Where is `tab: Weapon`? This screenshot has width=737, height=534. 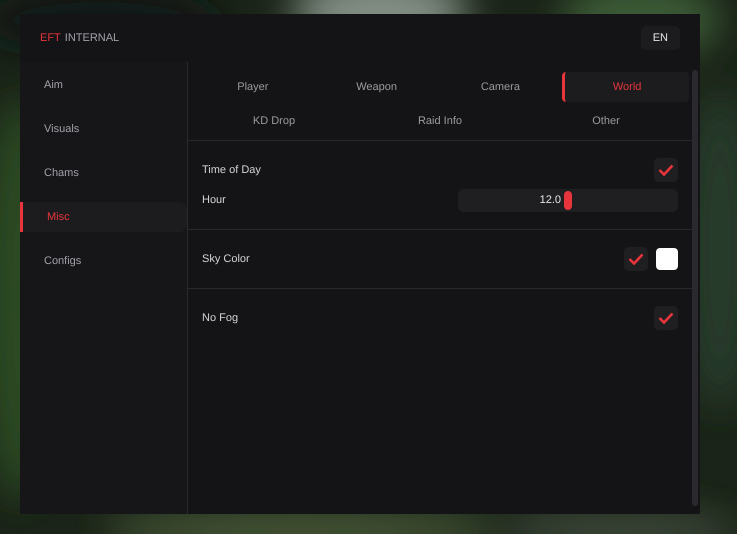 tab: Weapon is located at coordinates (376, 87).